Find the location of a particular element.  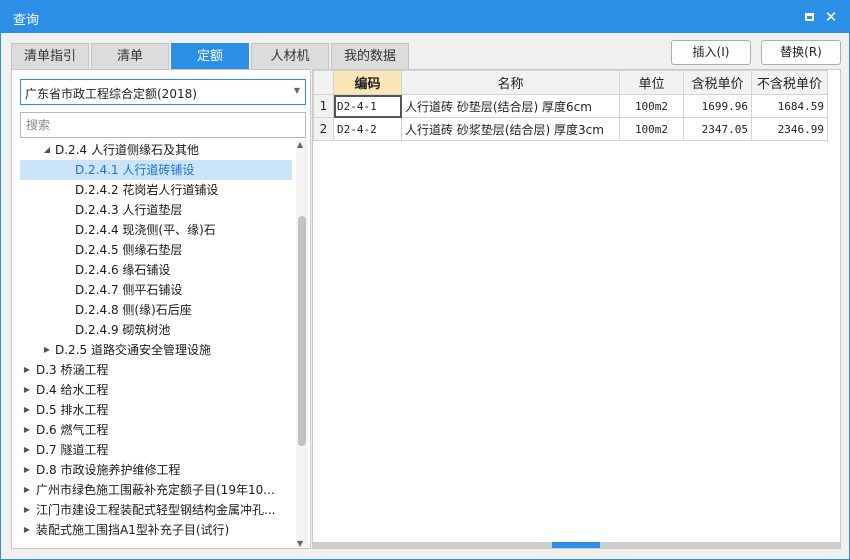

quota-library-select: 广东省市政工程综合定额(2018) ▼ is located at coordinates (163, 92).